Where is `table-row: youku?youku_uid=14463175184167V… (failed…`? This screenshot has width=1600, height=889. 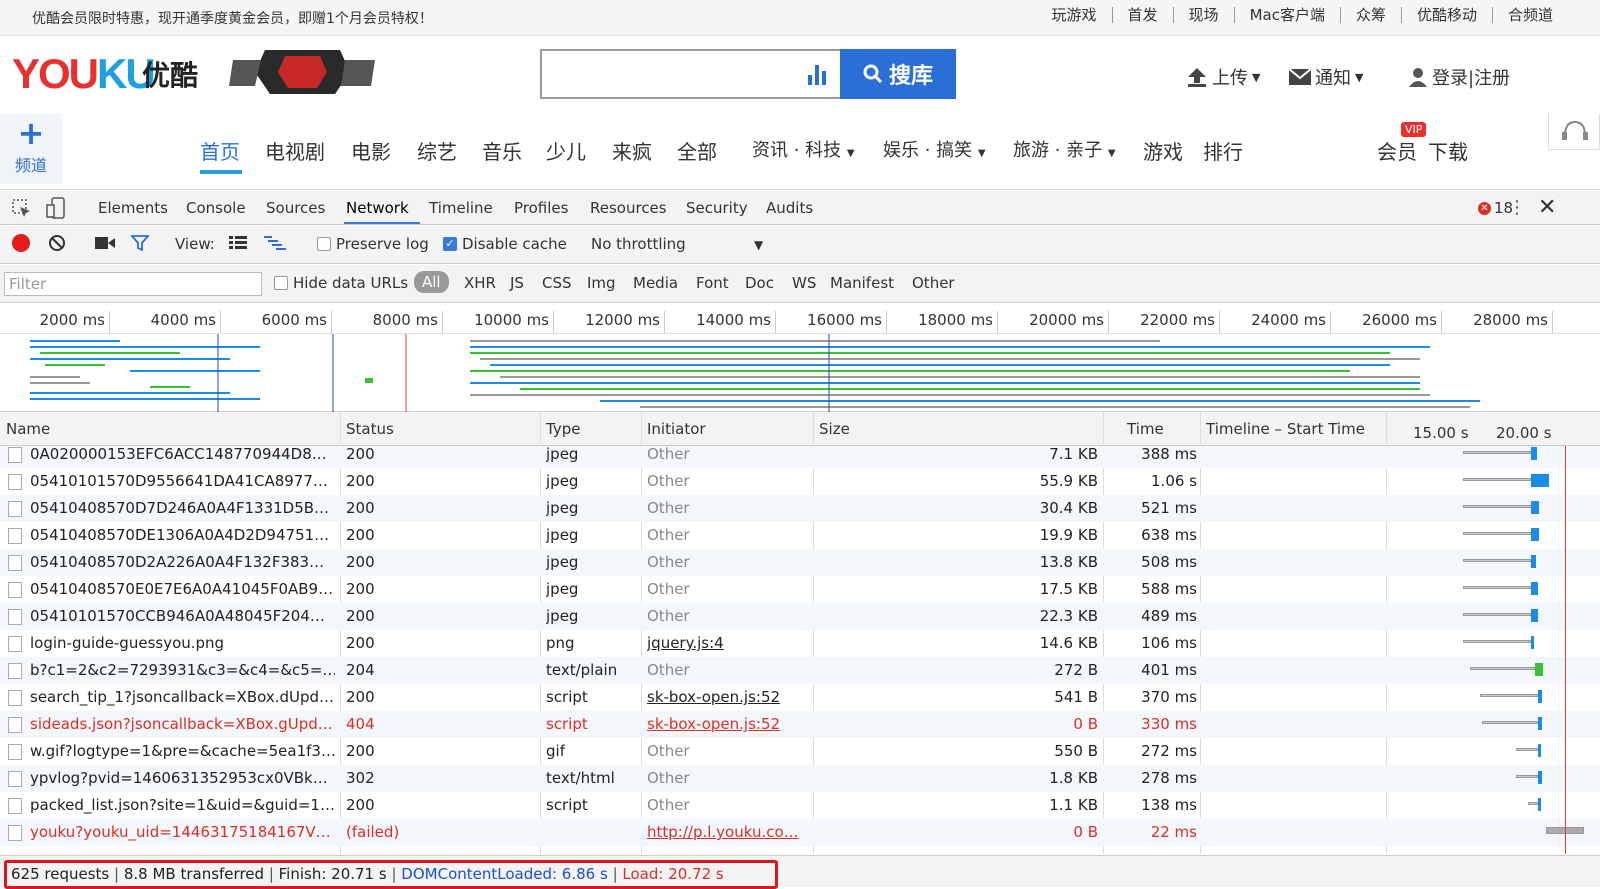
table-row: youku?youku_uid=14463175184167V… (failed… is located at coordinates (800, 832).